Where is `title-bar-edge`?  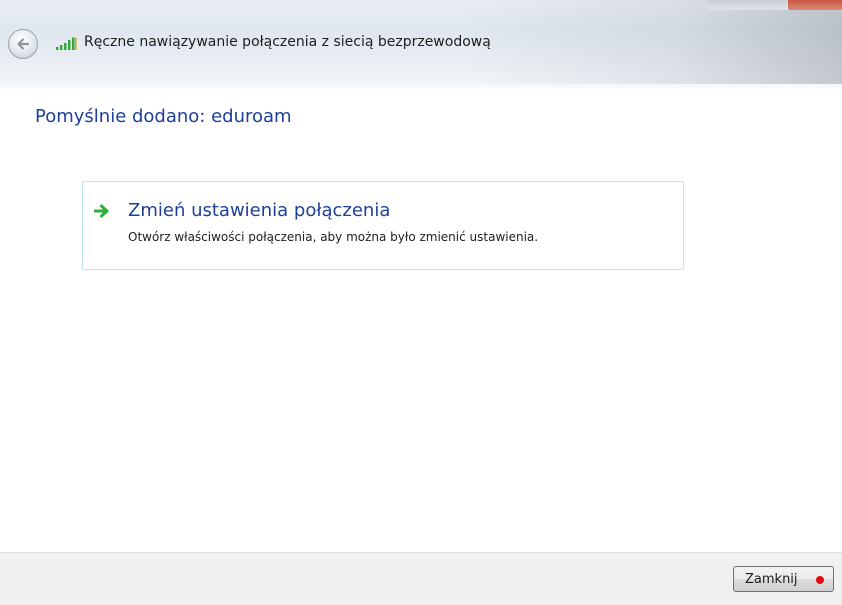 title-bar-edge is located at coordinates (421, 87).